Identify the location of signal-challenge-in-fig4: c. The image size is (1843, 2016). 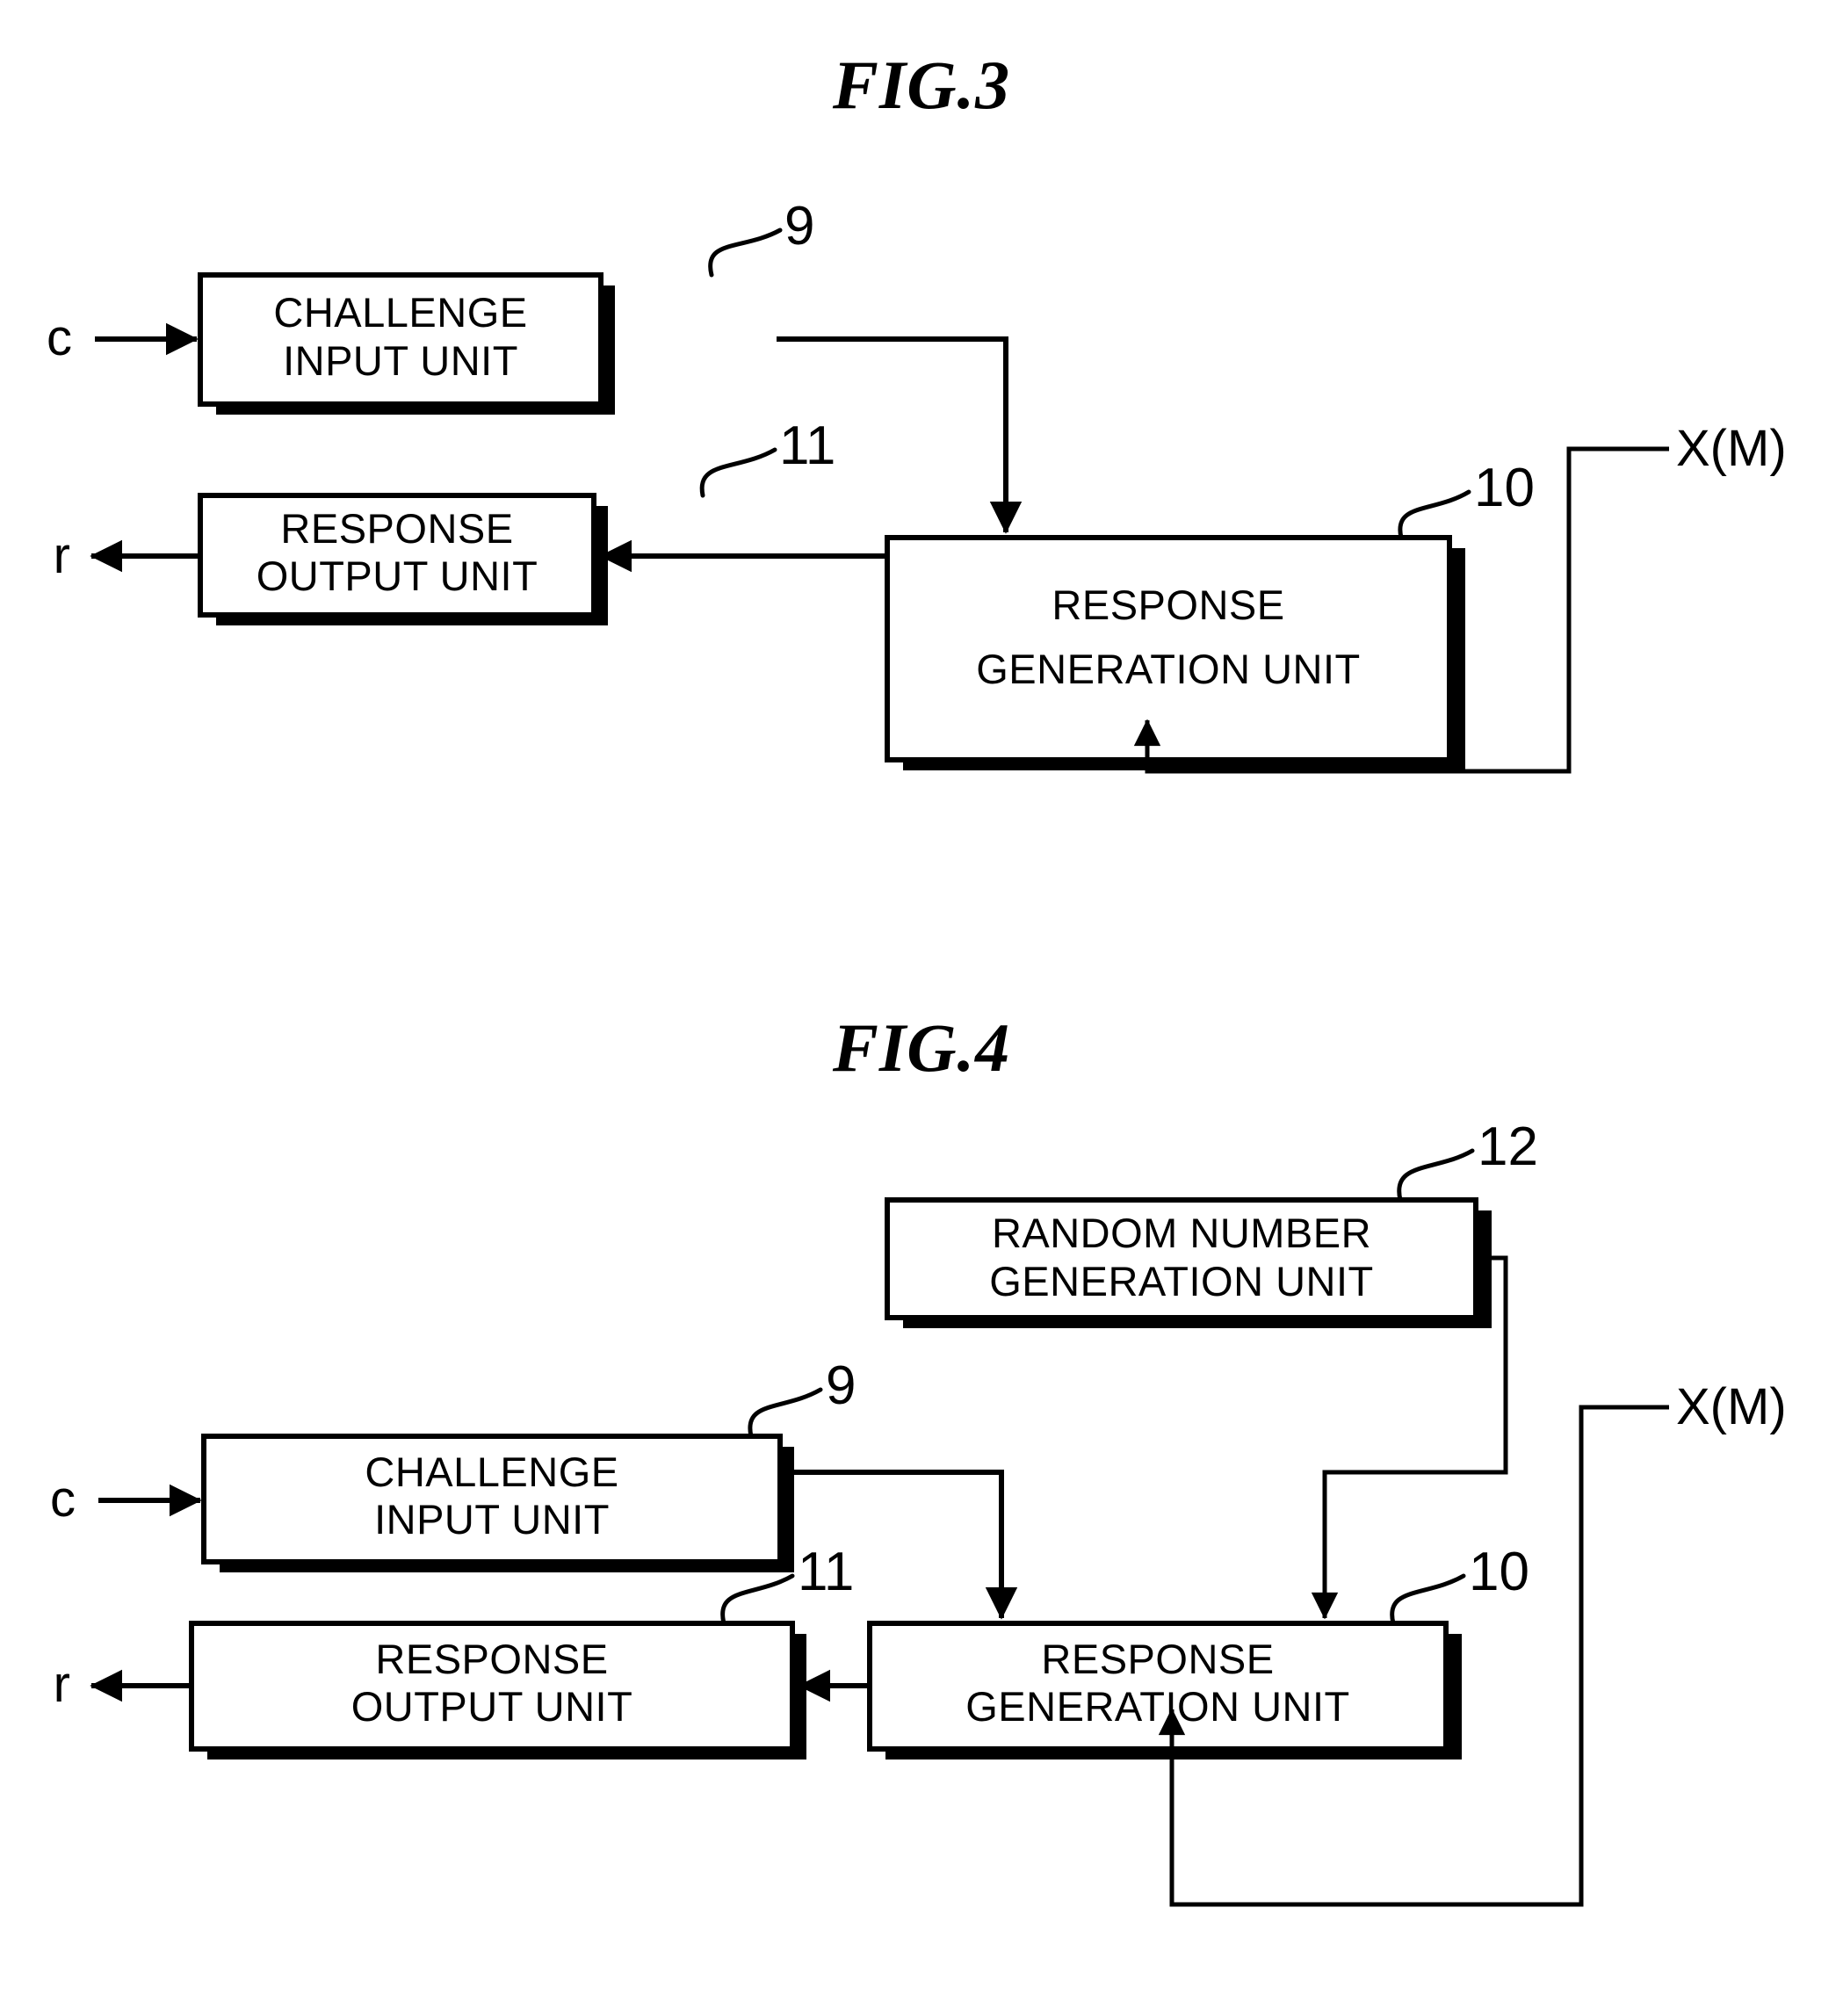
(126, 1499).